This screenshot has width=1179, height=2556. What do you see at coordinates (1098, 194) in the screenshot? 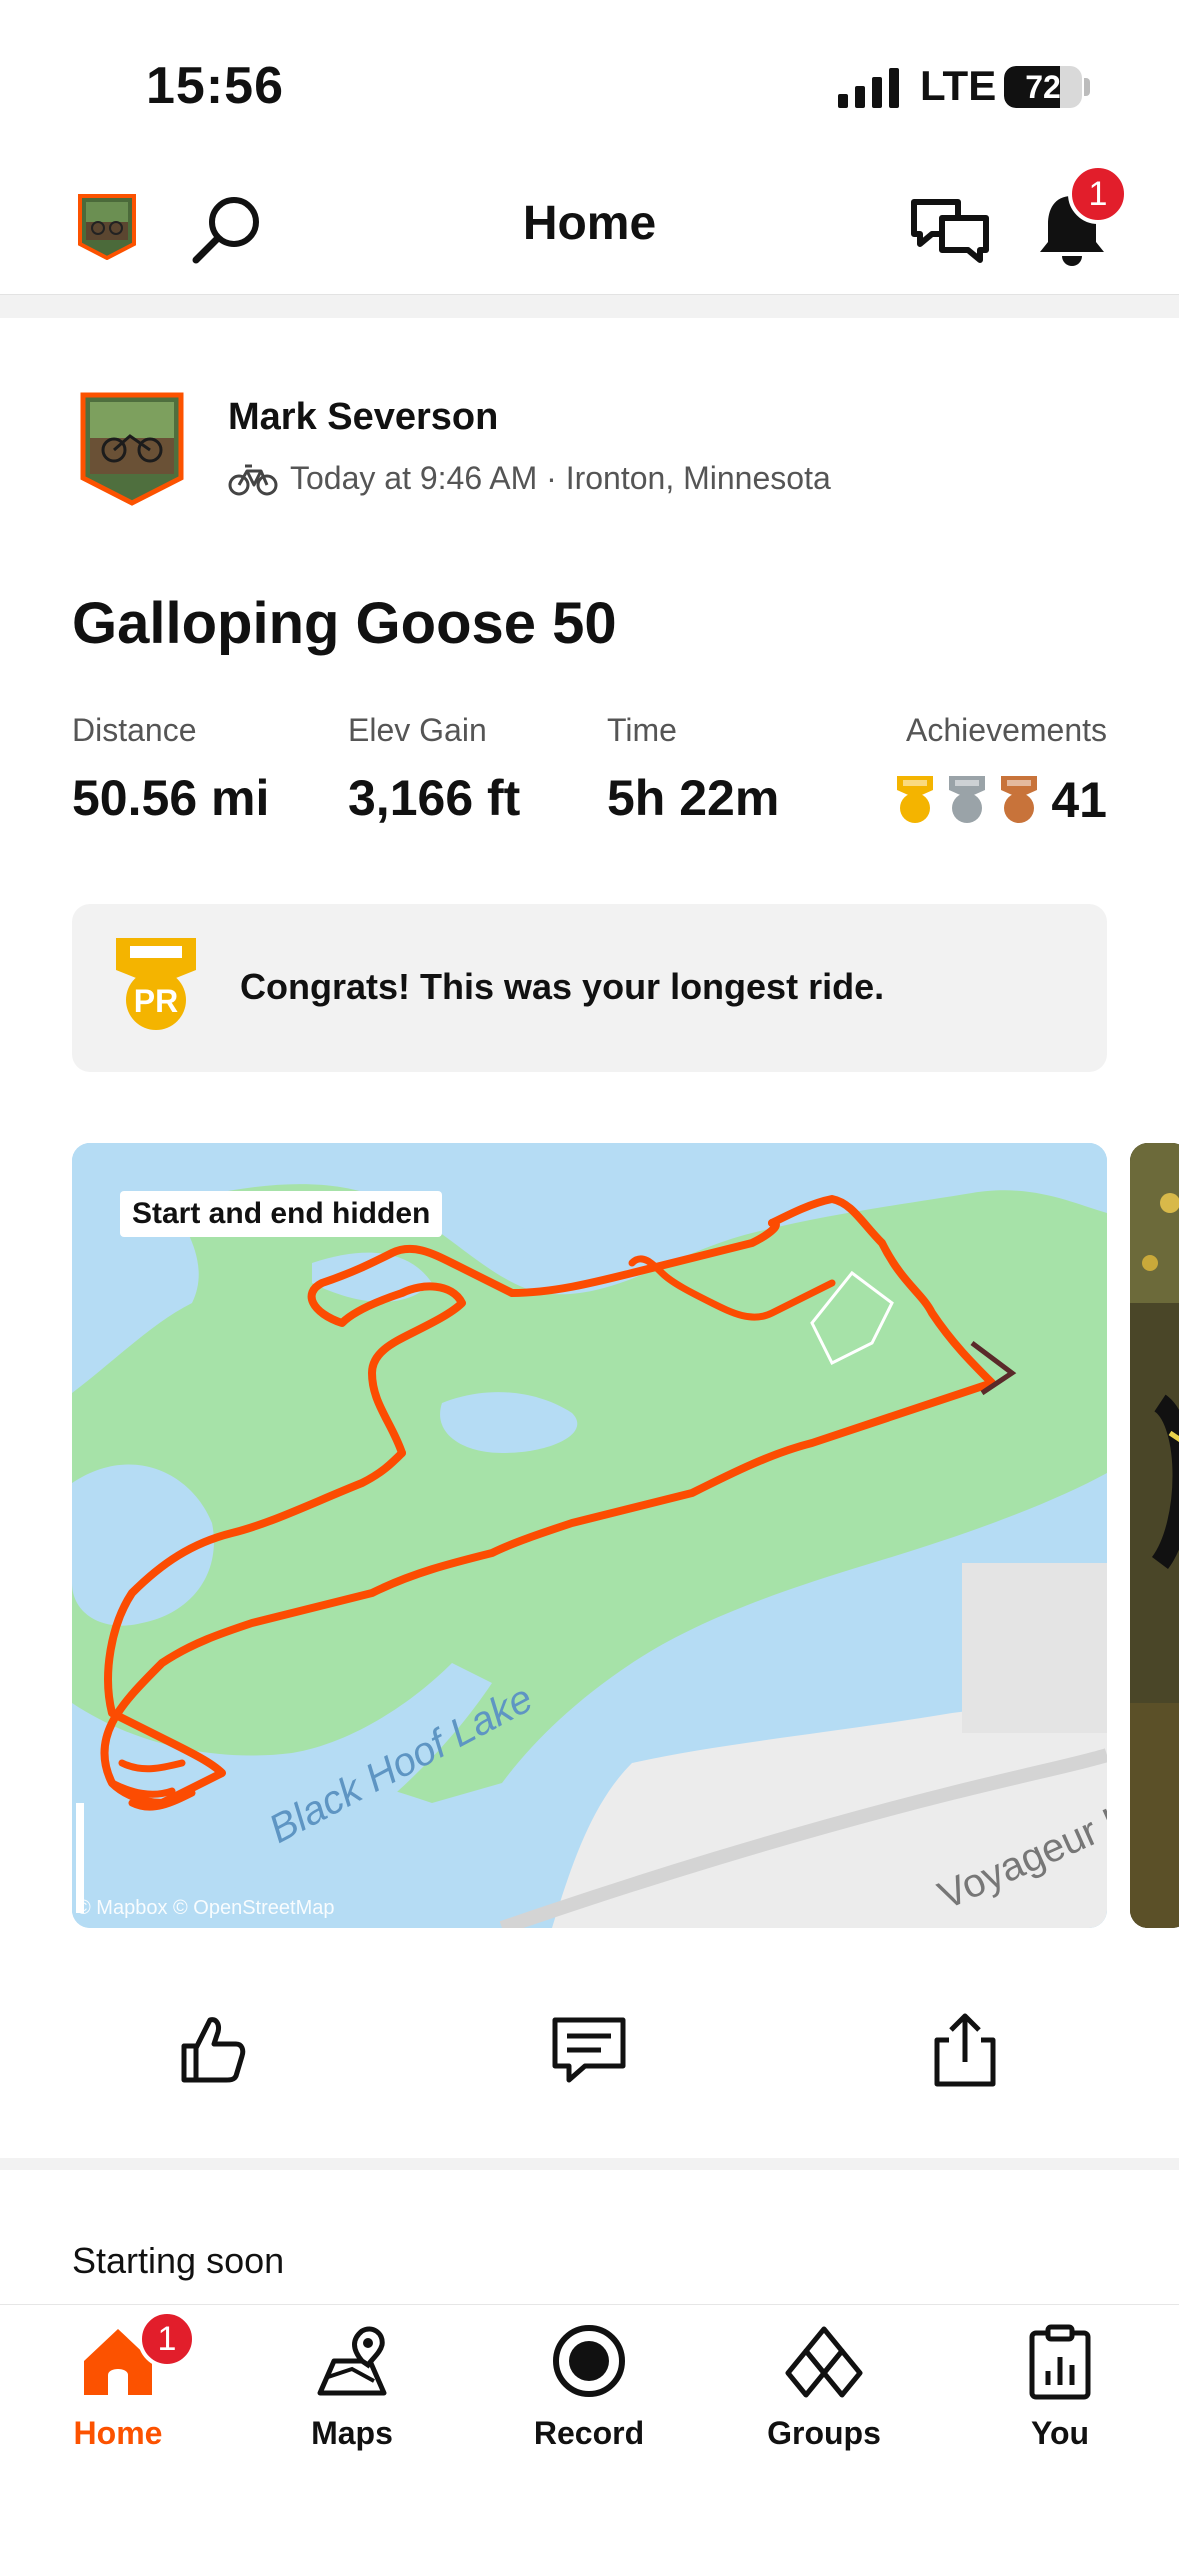
I see `notification-badge: 1` at bounding box center [1098, 194].